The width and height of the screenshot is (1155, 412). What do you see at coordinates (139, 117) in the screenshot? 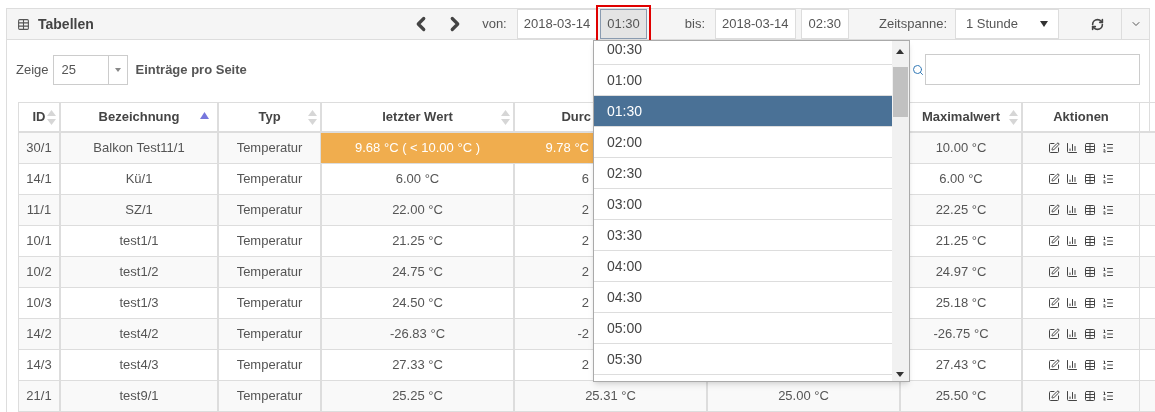
I see `column-header: Bezeichnung` at bounding box center [139, 117].